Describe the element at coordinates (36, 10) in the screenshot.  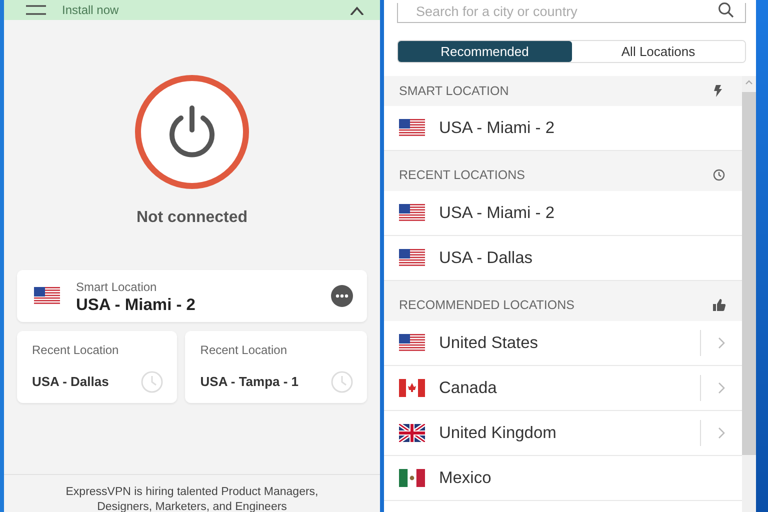
I see `menu-icon` at that location.